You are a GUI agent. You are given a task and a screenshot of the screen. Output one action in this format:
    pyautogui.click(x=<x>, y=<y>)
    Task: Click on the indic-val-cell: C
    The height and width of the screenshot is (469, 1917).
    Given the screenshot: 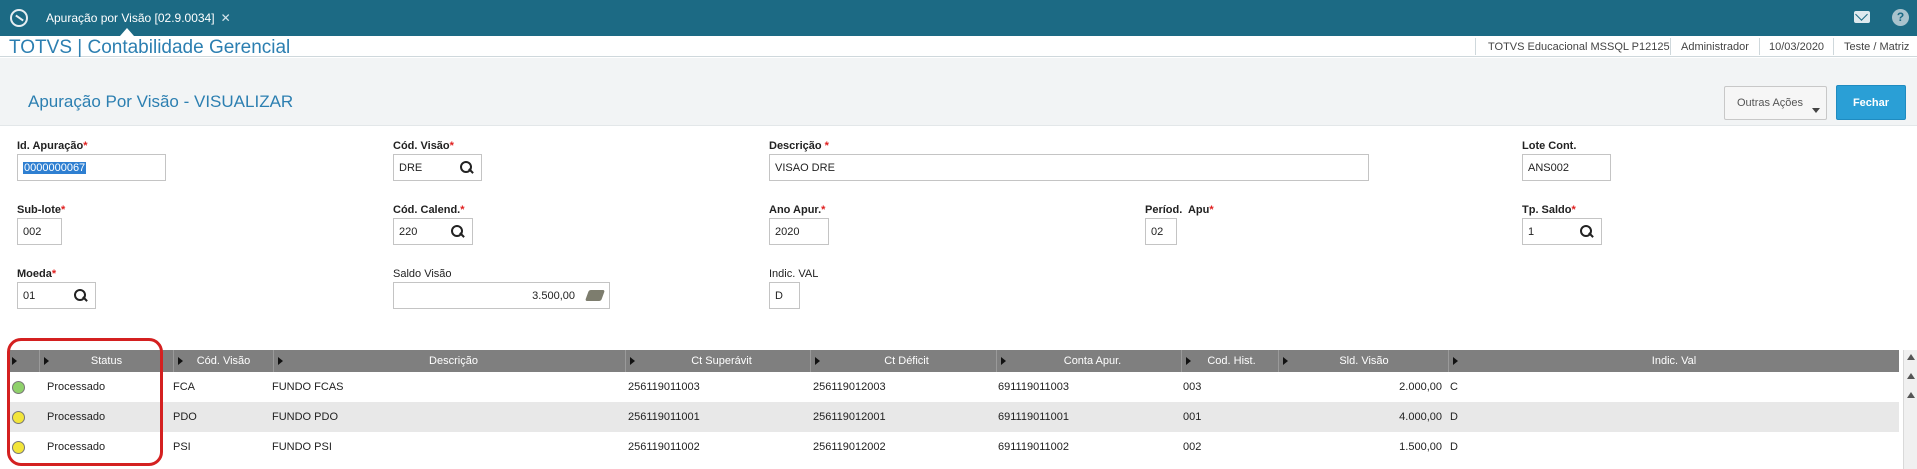 What is the action you would take?
    pyautogui.click(x=1454, y=387)
    